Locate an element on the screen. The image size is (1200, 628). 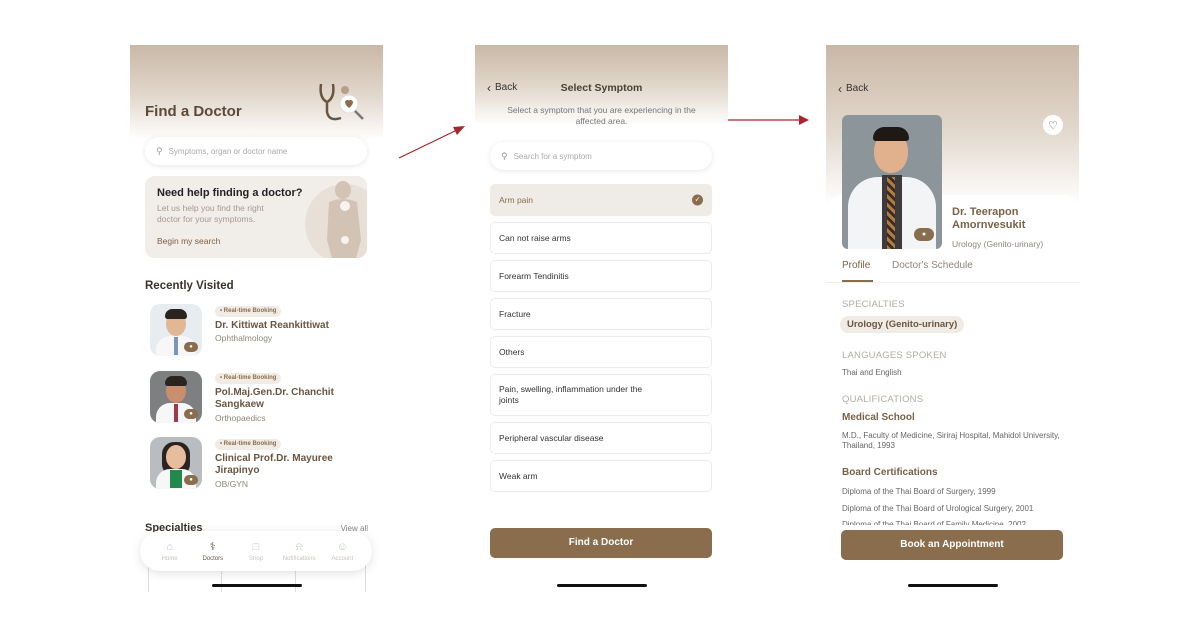
doctor-name: Clinical Prof.Dr. Mayuree Jirapinyo is located at coordinates (274, 464).